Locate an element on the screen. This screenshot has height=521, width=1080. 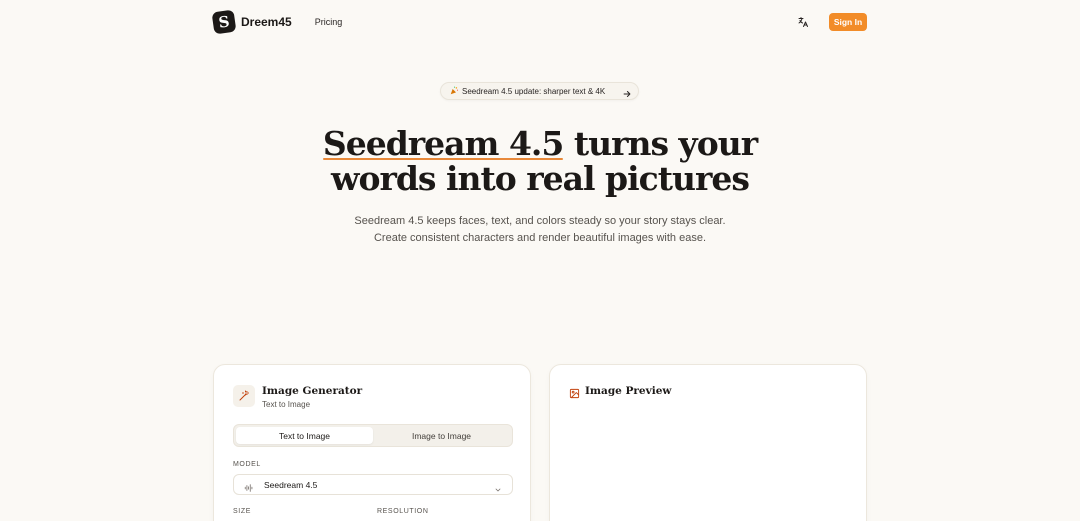
hero-title-highlight: Seedream 4.5 is located at coordinates (443, 143).